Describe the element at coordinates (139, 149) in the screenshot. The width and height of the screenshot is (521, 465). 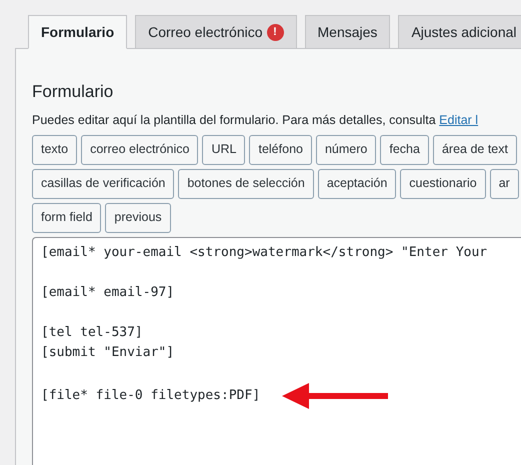
I see `tag-button: correo electrónico` at that location.